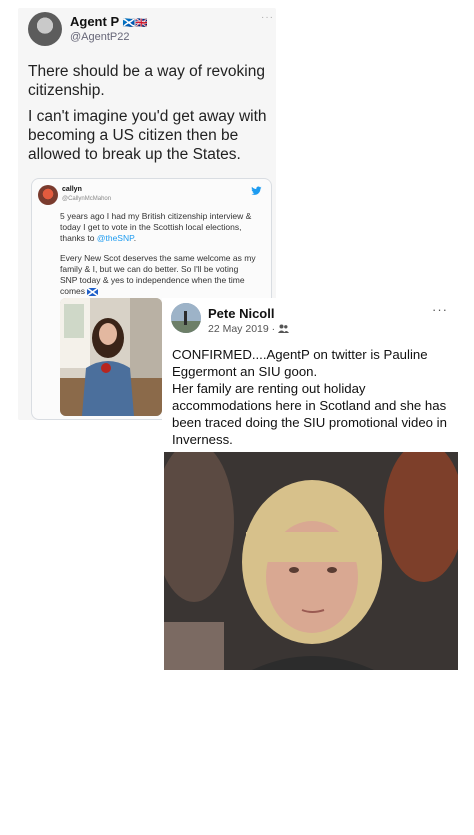 This screenshot has width=474, height=835. I want to click on post-date: 22 May 2019 ·, so click(249, 329).